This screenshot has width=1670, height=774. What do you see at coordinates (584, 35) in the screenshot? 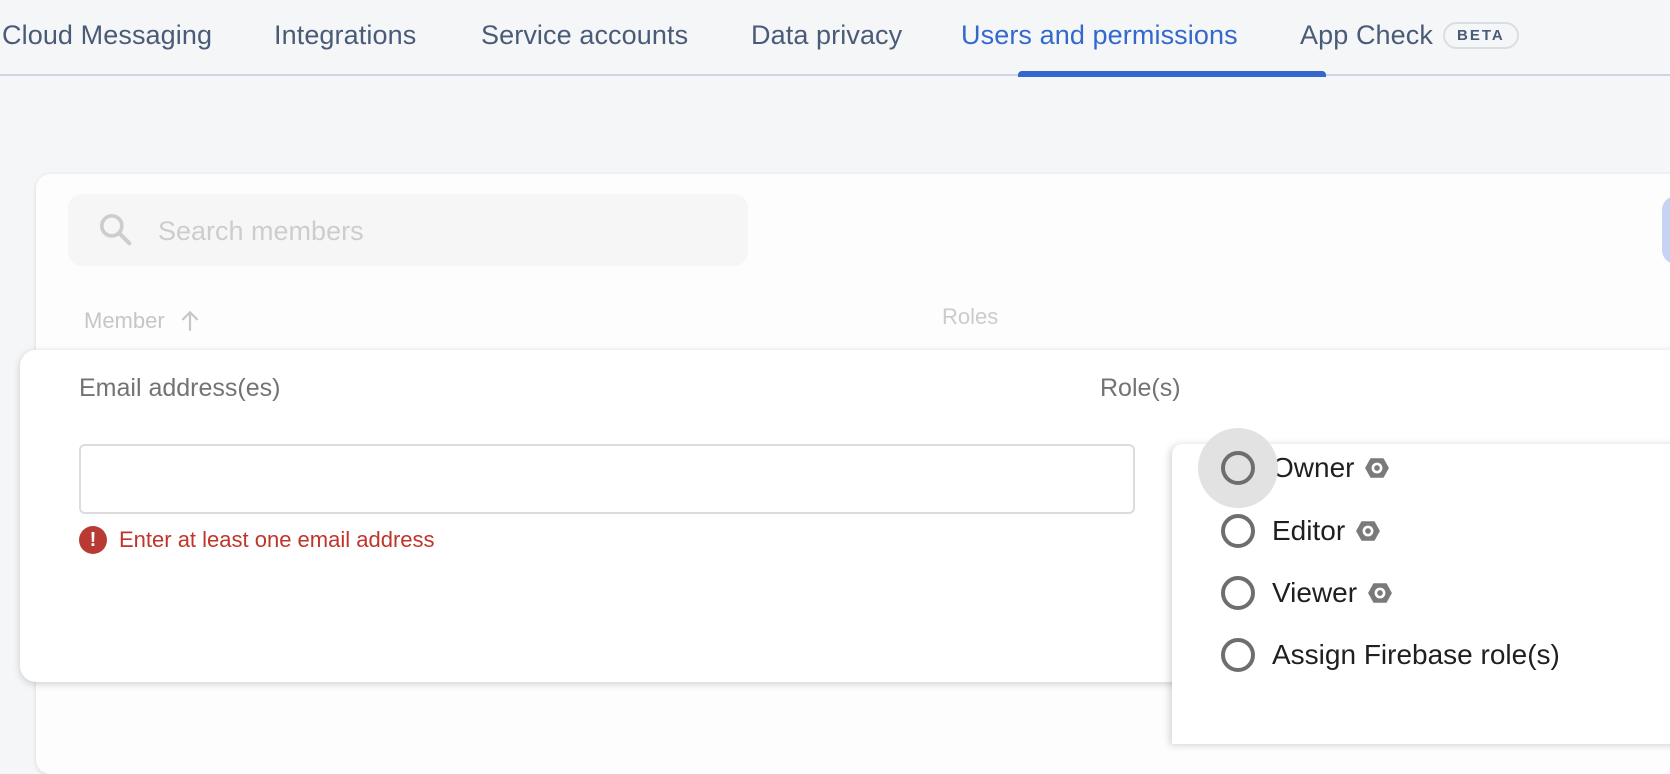
I see `tab-service-accounts: Service accounts` at bounding box center [584, 35].